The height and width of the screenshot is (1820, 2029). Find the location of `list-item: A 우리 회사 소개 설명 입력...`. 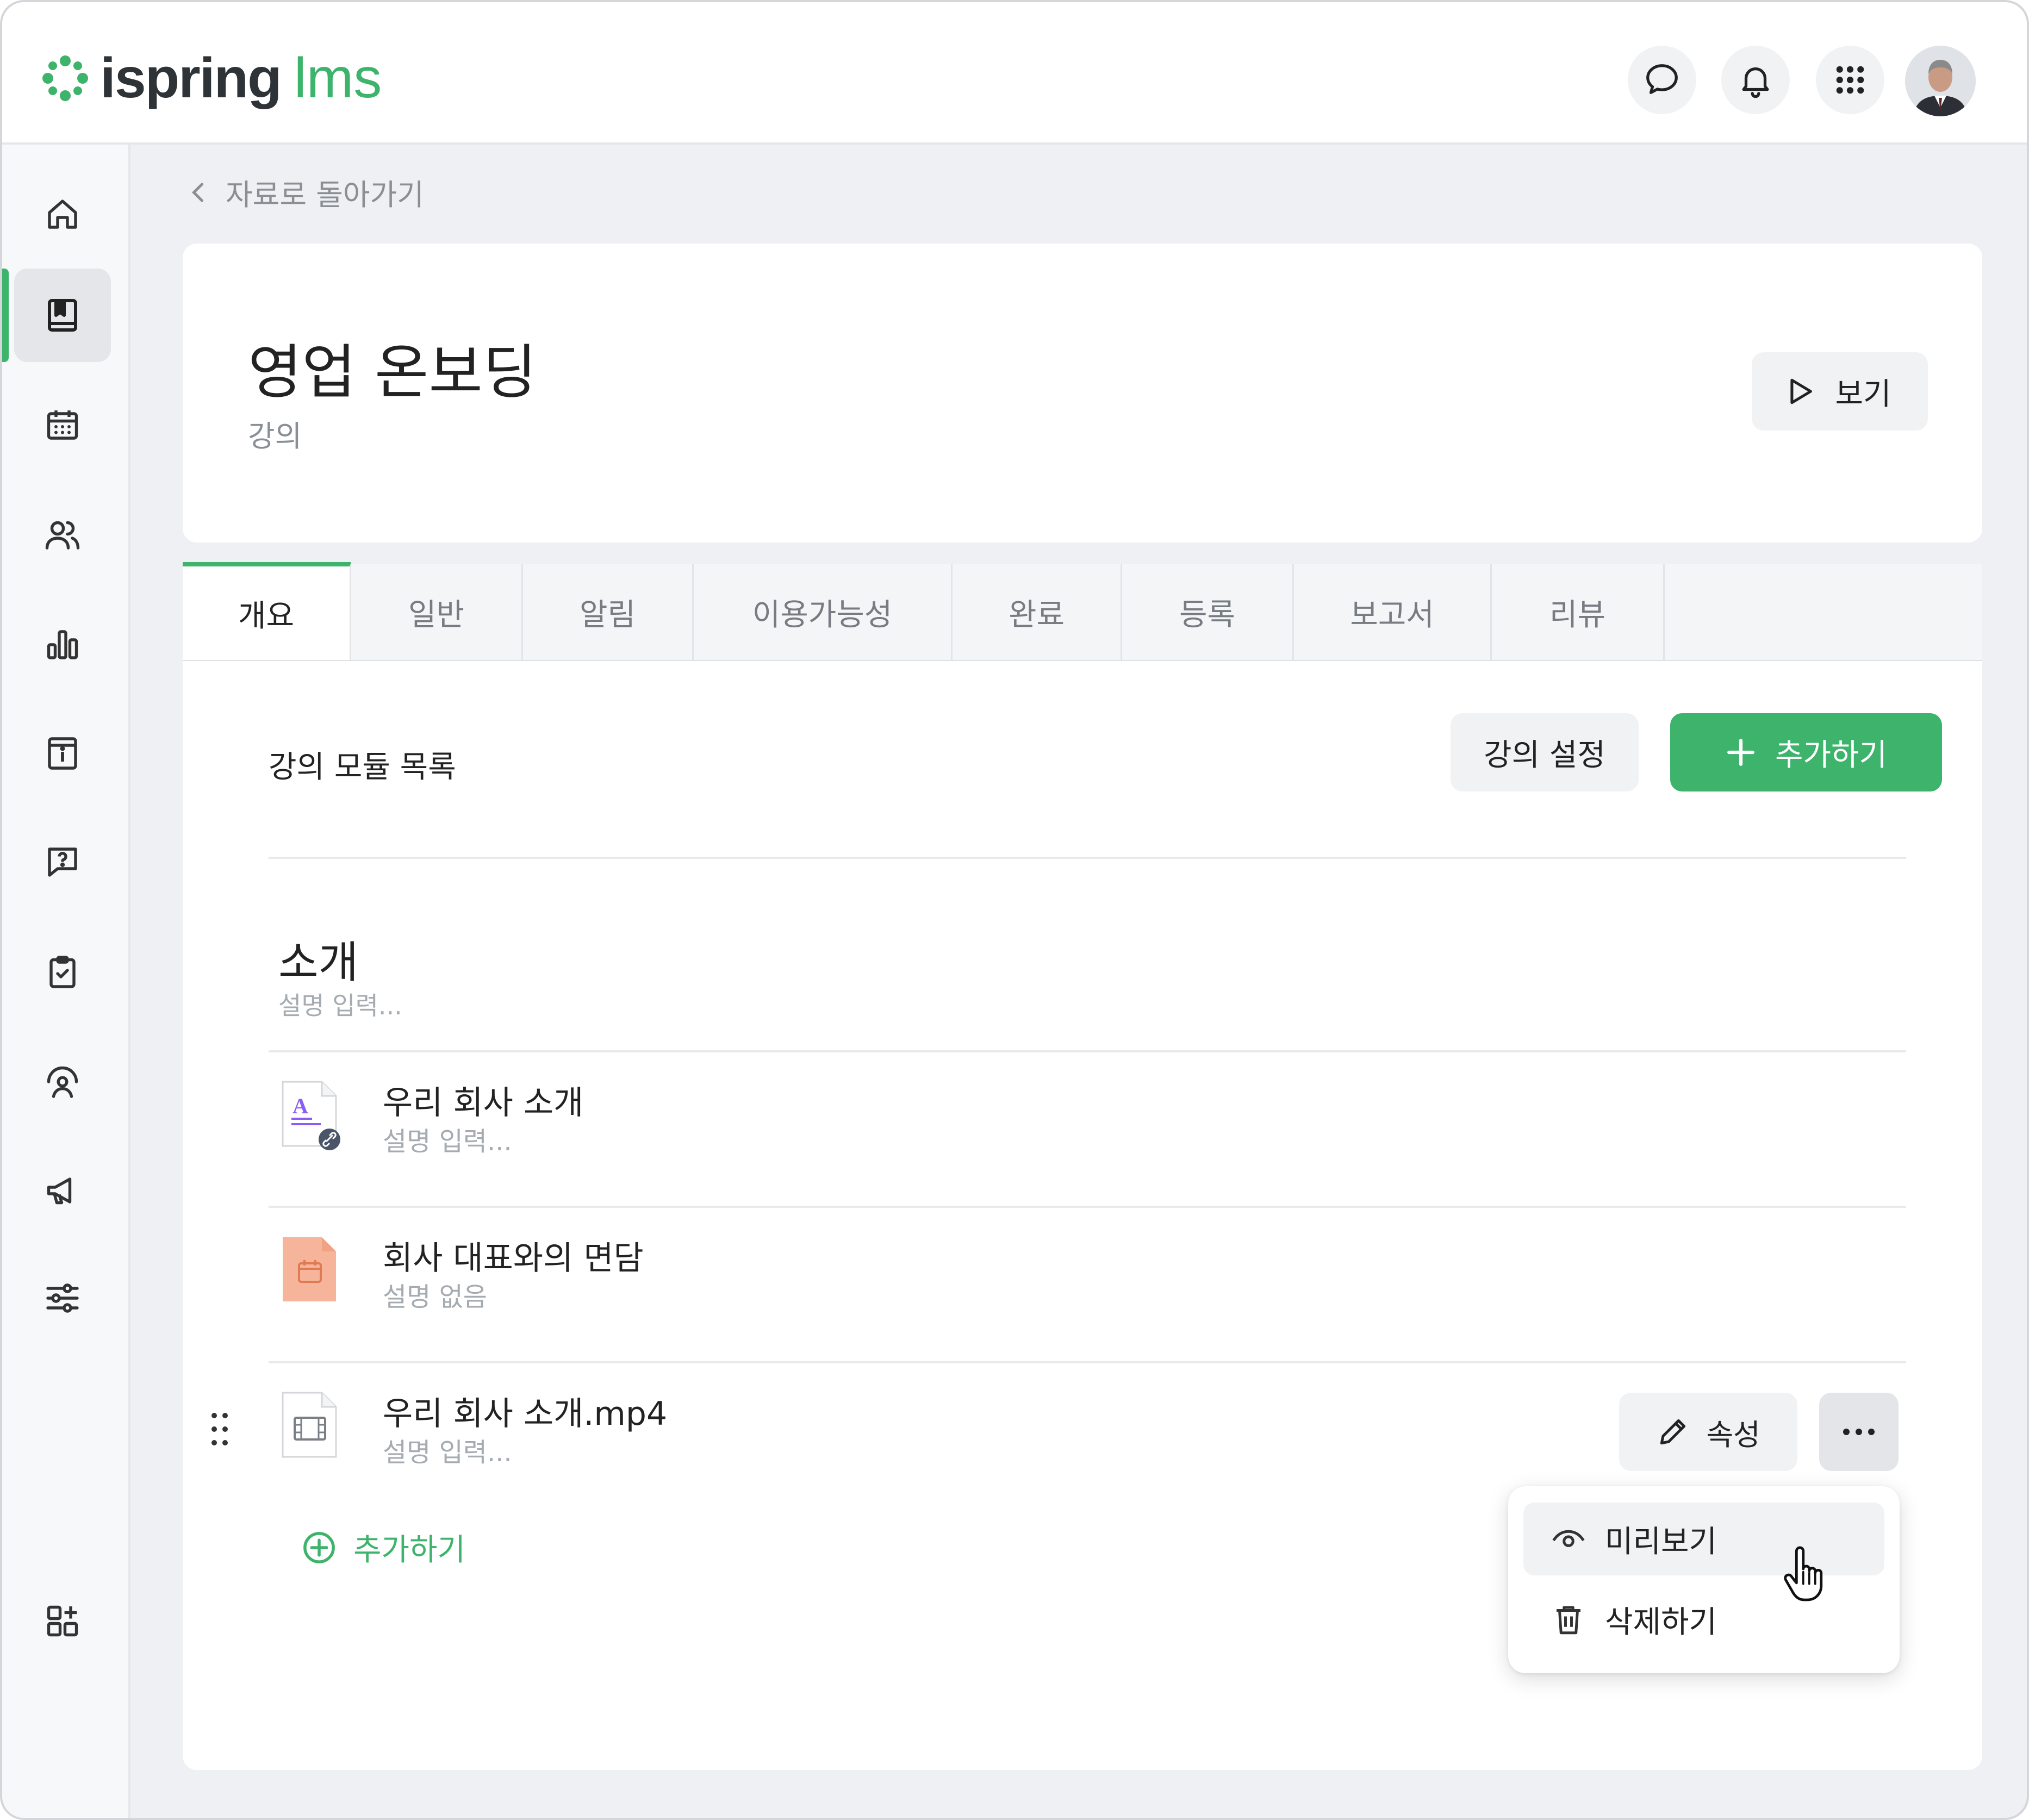

list-item: A 우리 회사 소개 설명 입력... is located at coordinates (1087, 1130).